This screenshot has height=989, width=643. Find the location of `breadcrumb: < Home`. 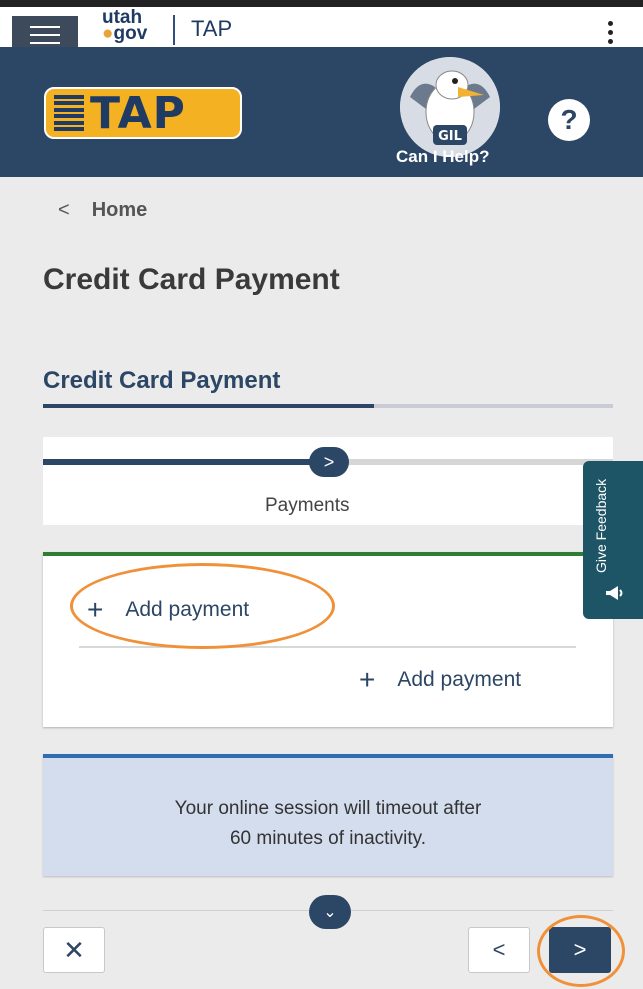

breadcrumb: < Home is located at coordinates (102, 210).